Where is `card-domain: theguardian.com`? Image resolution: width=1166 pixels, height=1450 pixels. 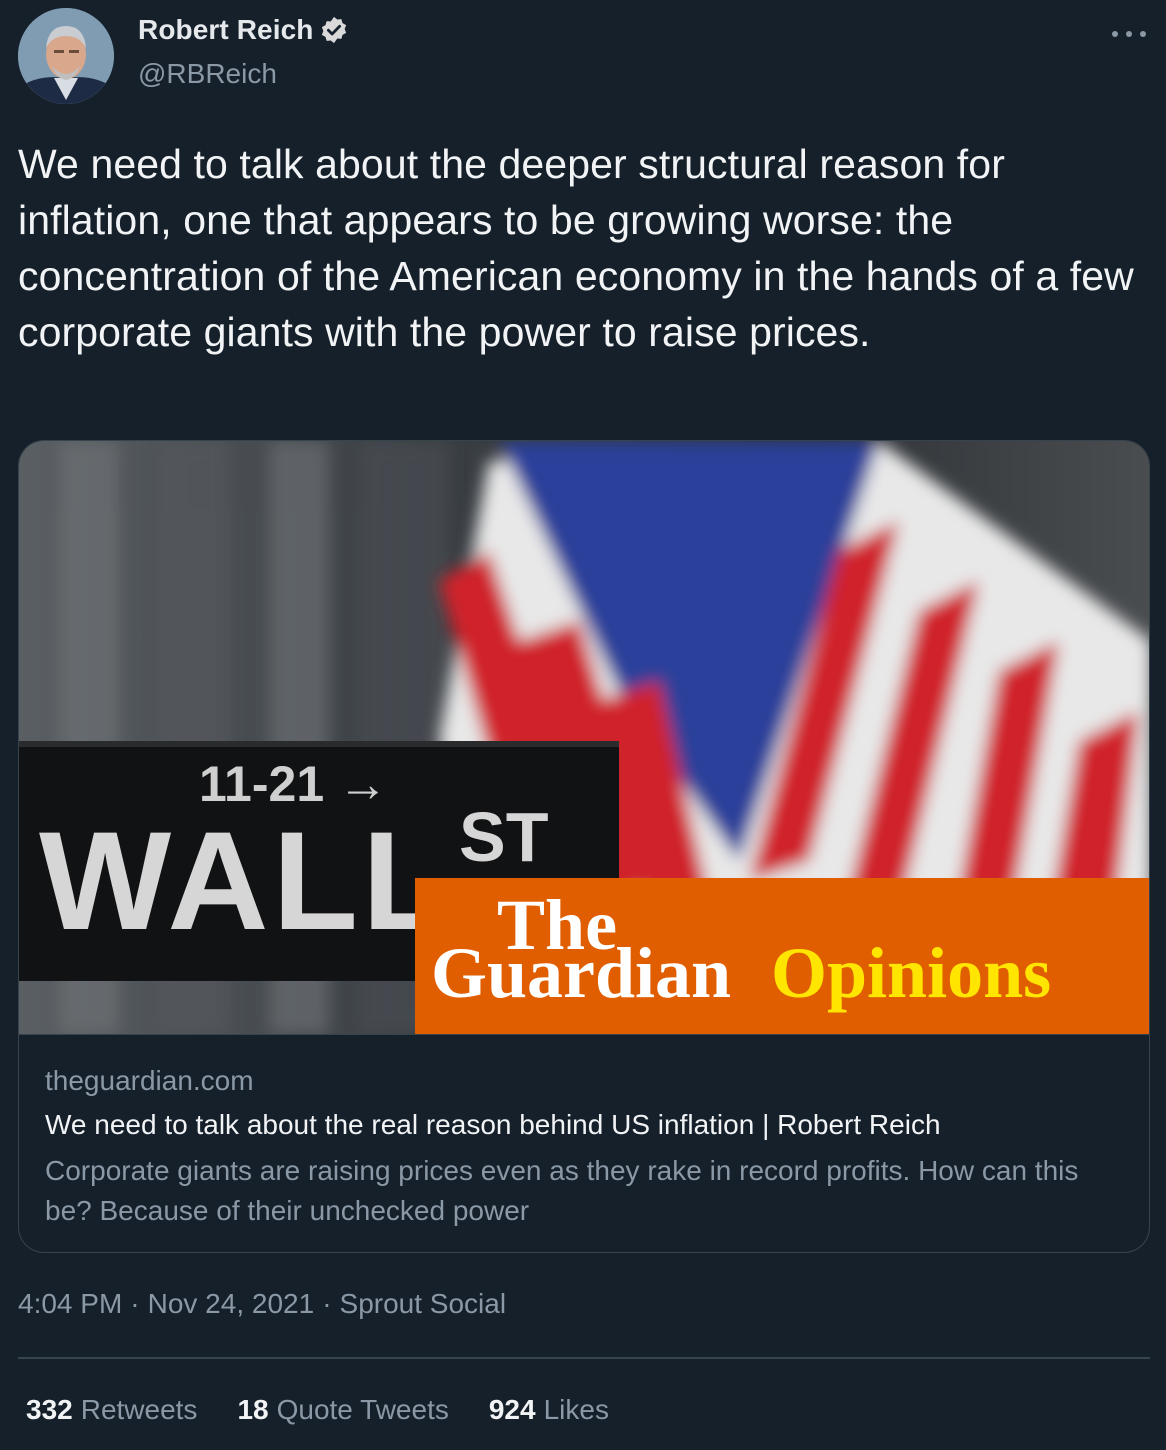
card-domain: theguardian.com is located at coordinates (149, 1080).